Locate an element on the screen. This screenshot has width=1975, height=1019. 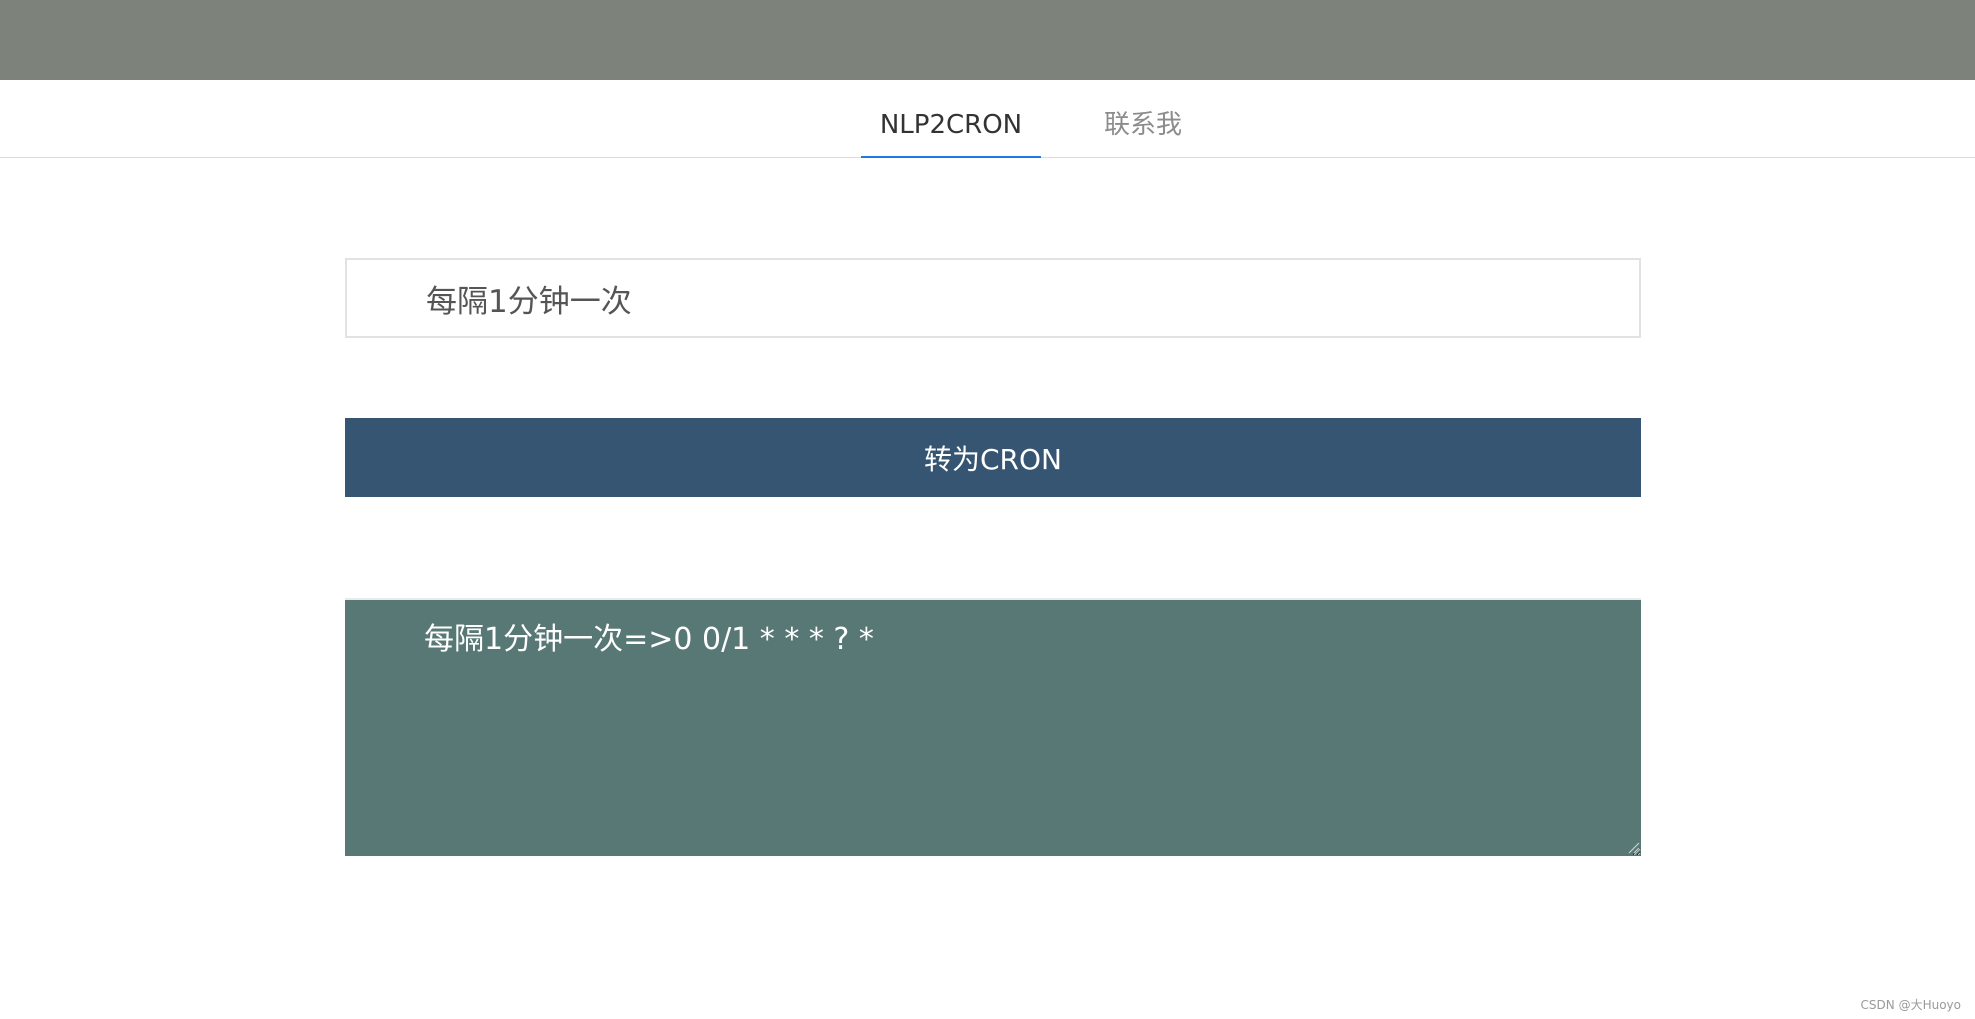
tab-bar: NLP2CRON 联系我 is located at coordinates (987, 119).